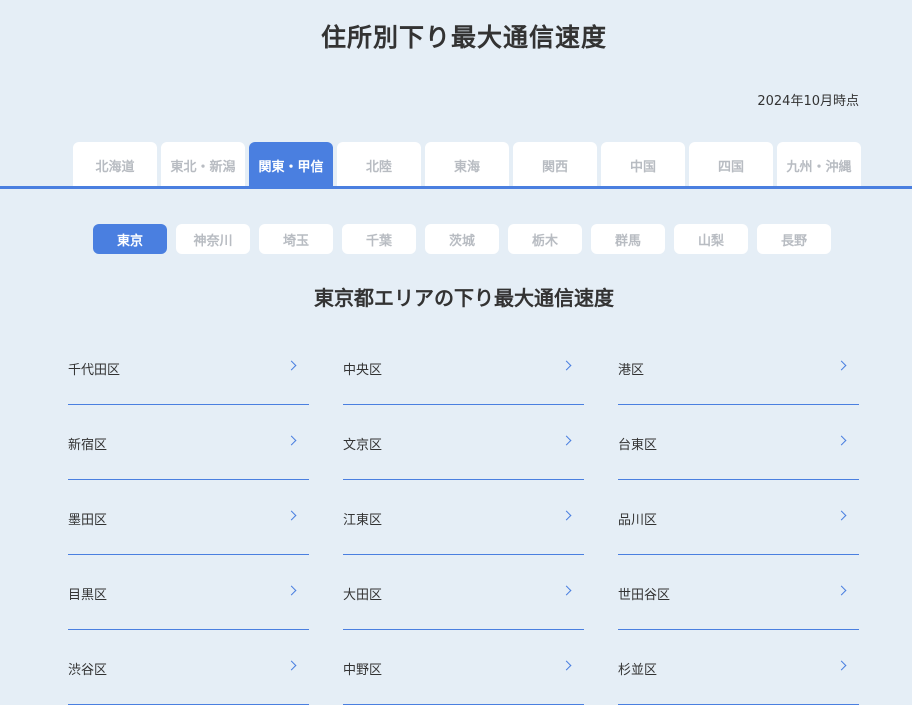  What do you see at coordinates (88, 595) in the screenshot?
I see `ward-label: 目黒区` at bounding box center [88, 595].